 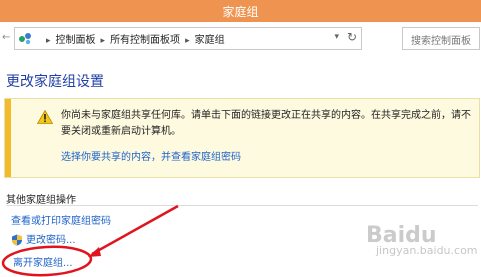 What do you see at coordinates (6, 38) in the screenshot?
I see `back-arrow-icon: ←` at bounding box center [6, 38].